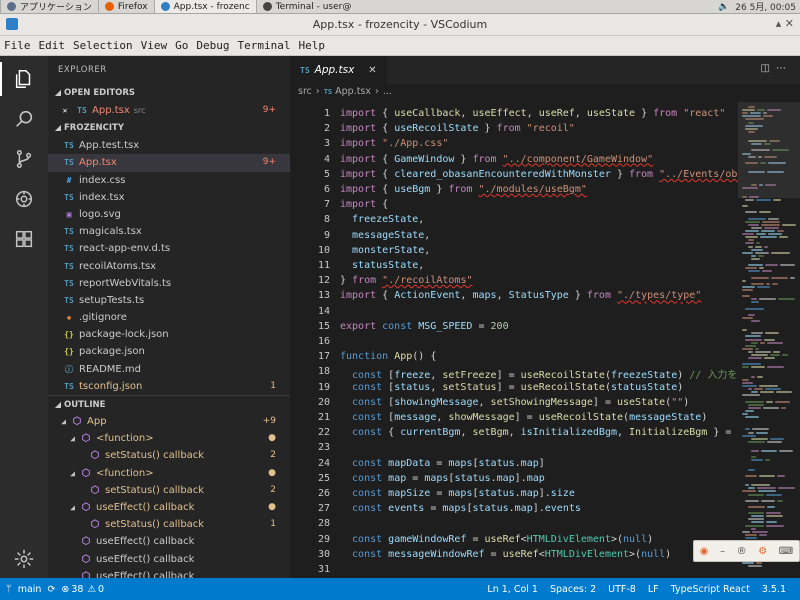 Image resolution: width=800 pixels, height=600 pixels. What do you see at coordinates (24, 559) in the screenshot?
I see `settings-gear-icon` at bounding box center [24, 559].